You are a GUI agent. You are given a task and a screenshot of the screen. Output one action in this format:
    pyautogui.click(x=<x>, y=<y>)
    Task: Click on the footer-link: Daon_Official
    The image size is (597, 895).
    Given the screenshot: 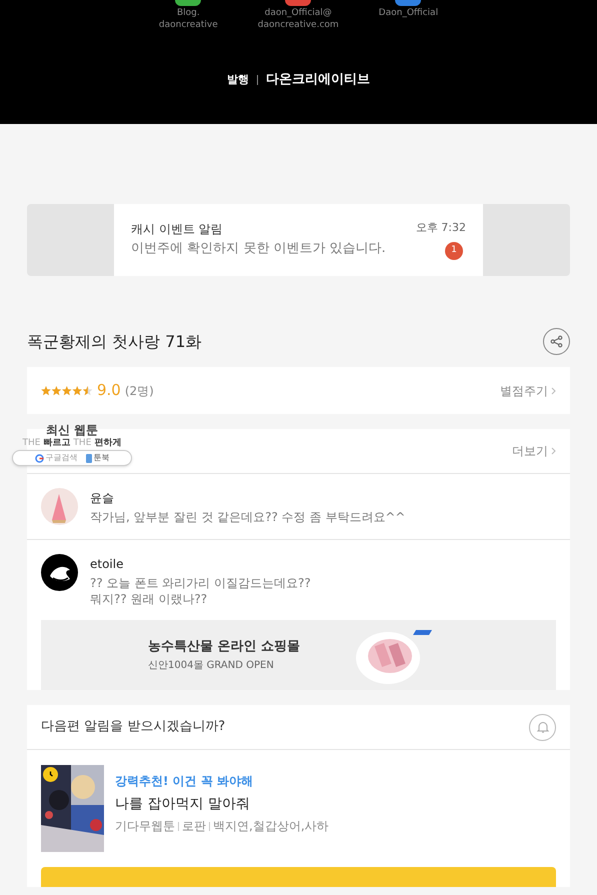 What is the action you would take?
    pyautogui.click(x=408, y=13)
    